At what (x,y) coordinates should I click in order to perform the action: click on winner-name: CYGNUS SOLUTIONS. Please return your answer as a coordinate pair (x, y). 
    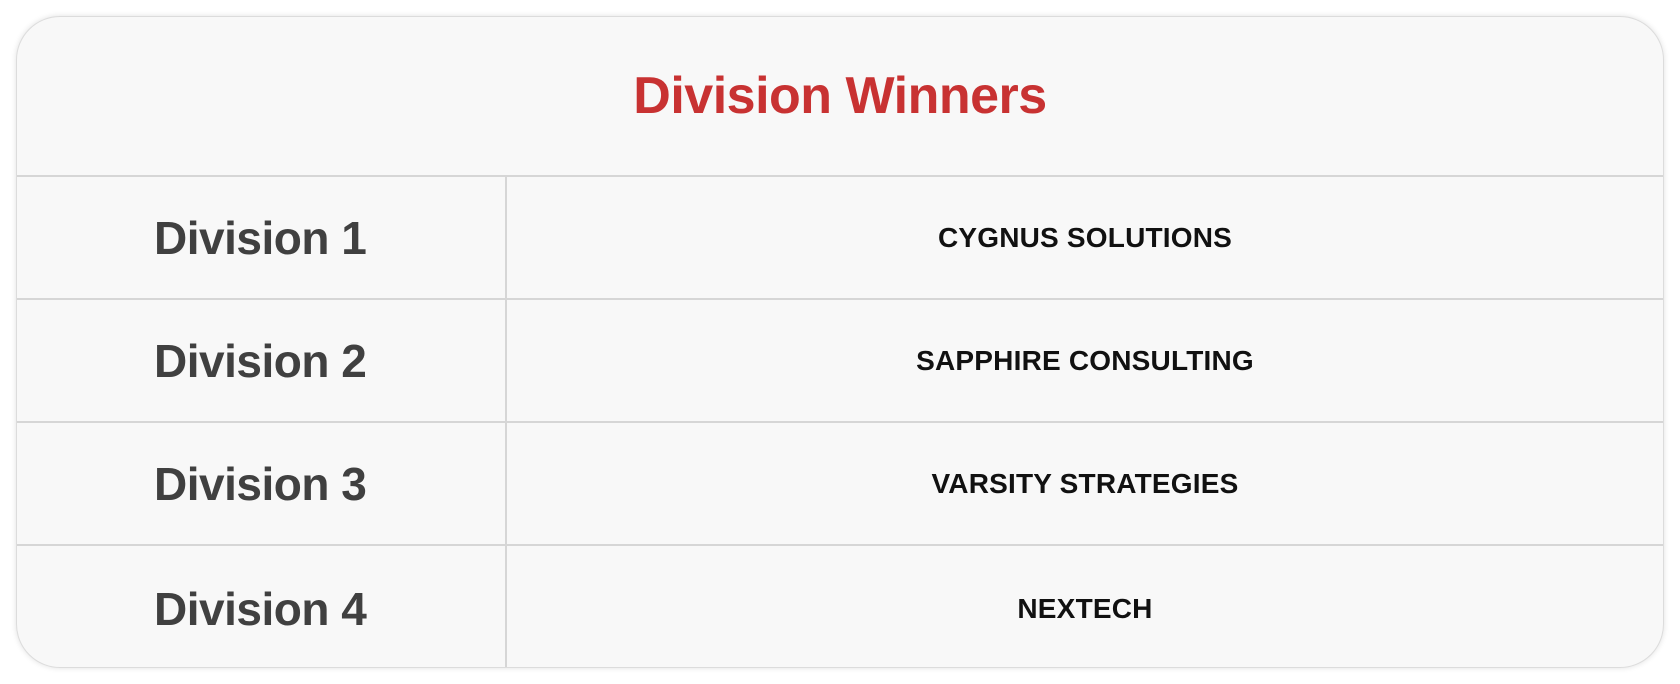
    Looking at the image, I should click on (1085, 237).